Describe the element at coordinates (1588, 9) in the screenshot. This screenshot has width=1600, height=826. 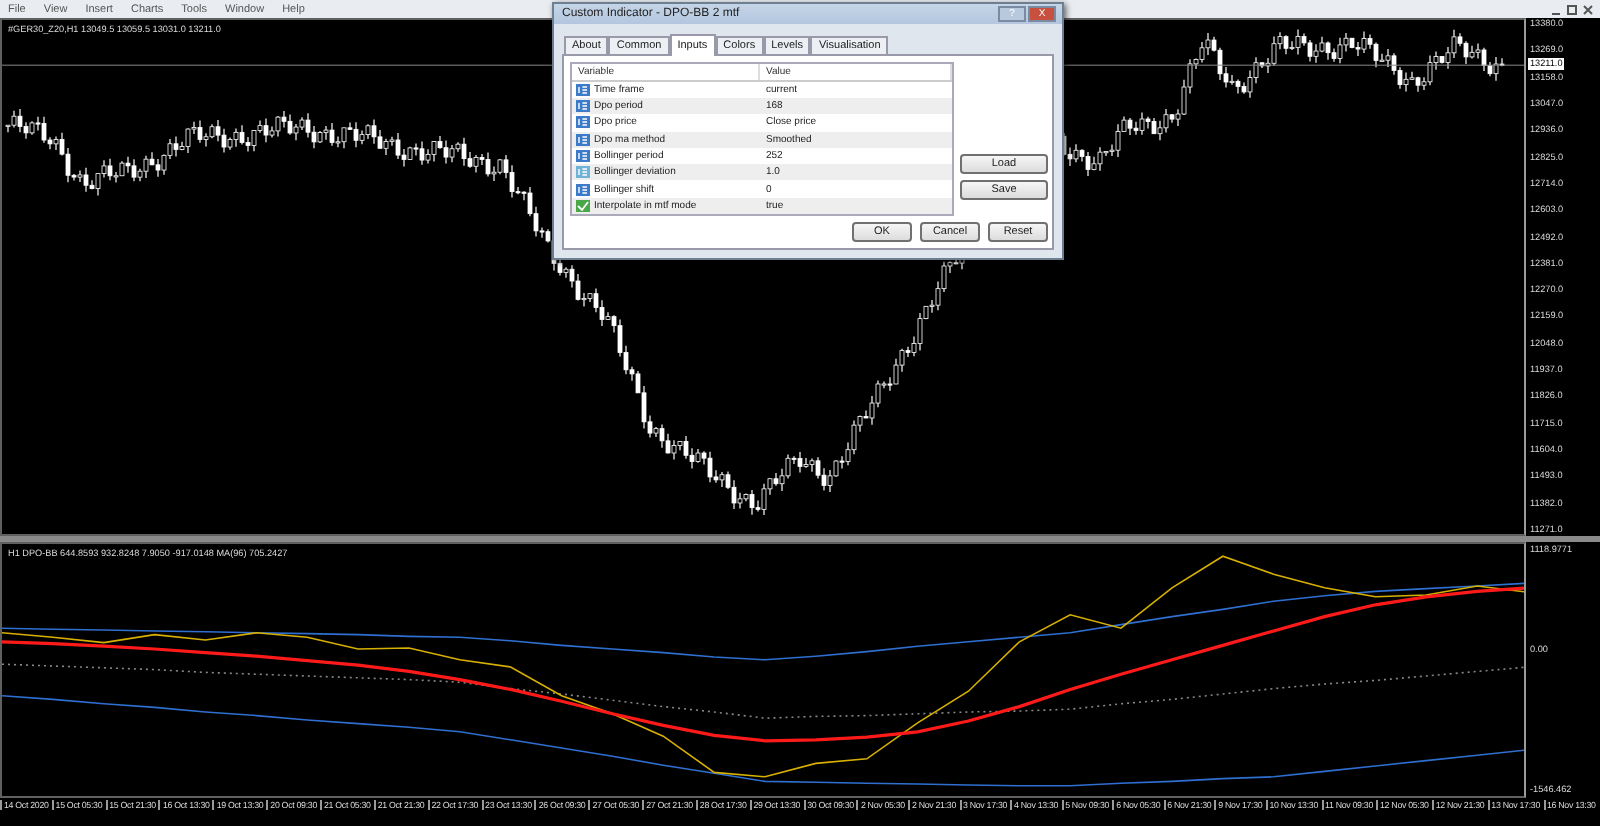
I see `close-icon` at that location.